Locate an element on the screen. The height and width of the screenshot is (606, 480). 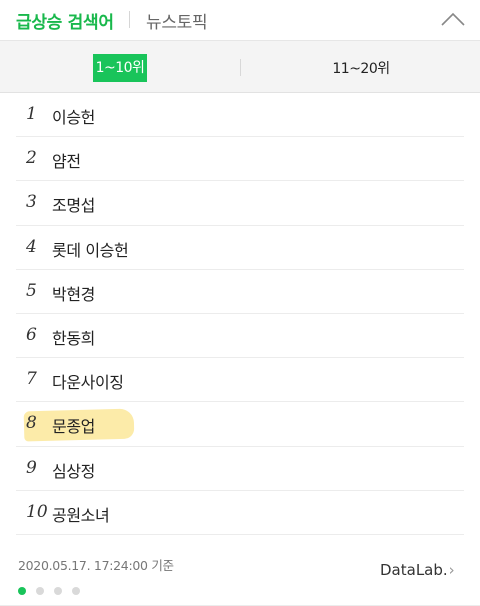
tab-divider is located at coordinates (129, 19).